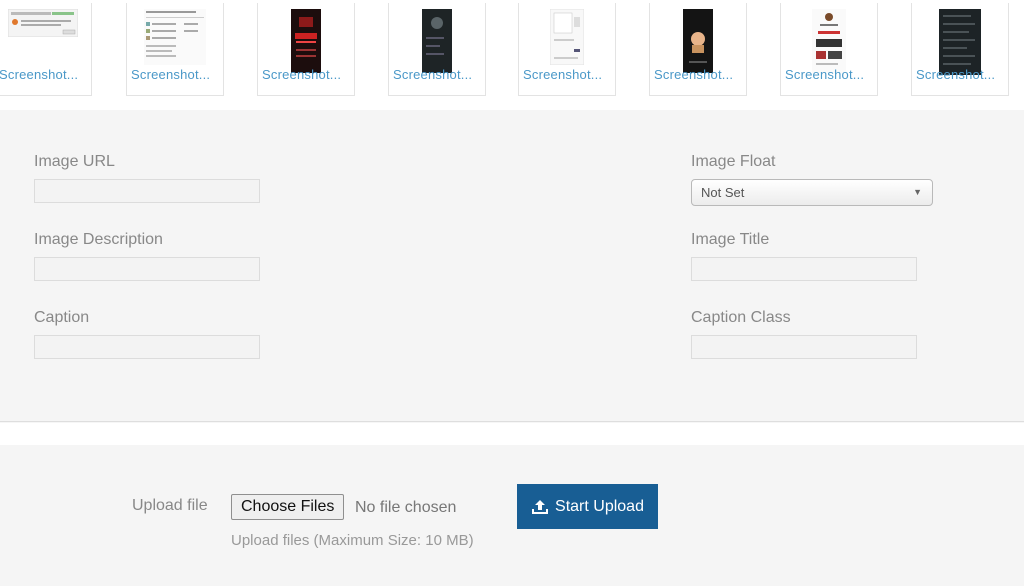 The width and height of the screenshot is (1024, 586). Describe the element at coordinates (733, 161) in the screenshot. I see `image-float-label: Image Float` at that location.